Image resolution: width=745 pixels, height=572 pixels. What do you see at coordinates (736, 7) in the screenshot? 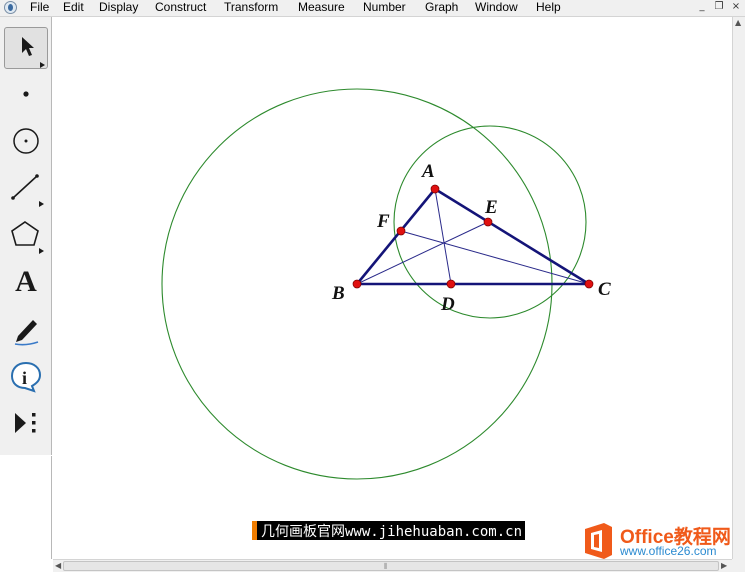
I see `close-button: ×` at bounding box center [736, 7].